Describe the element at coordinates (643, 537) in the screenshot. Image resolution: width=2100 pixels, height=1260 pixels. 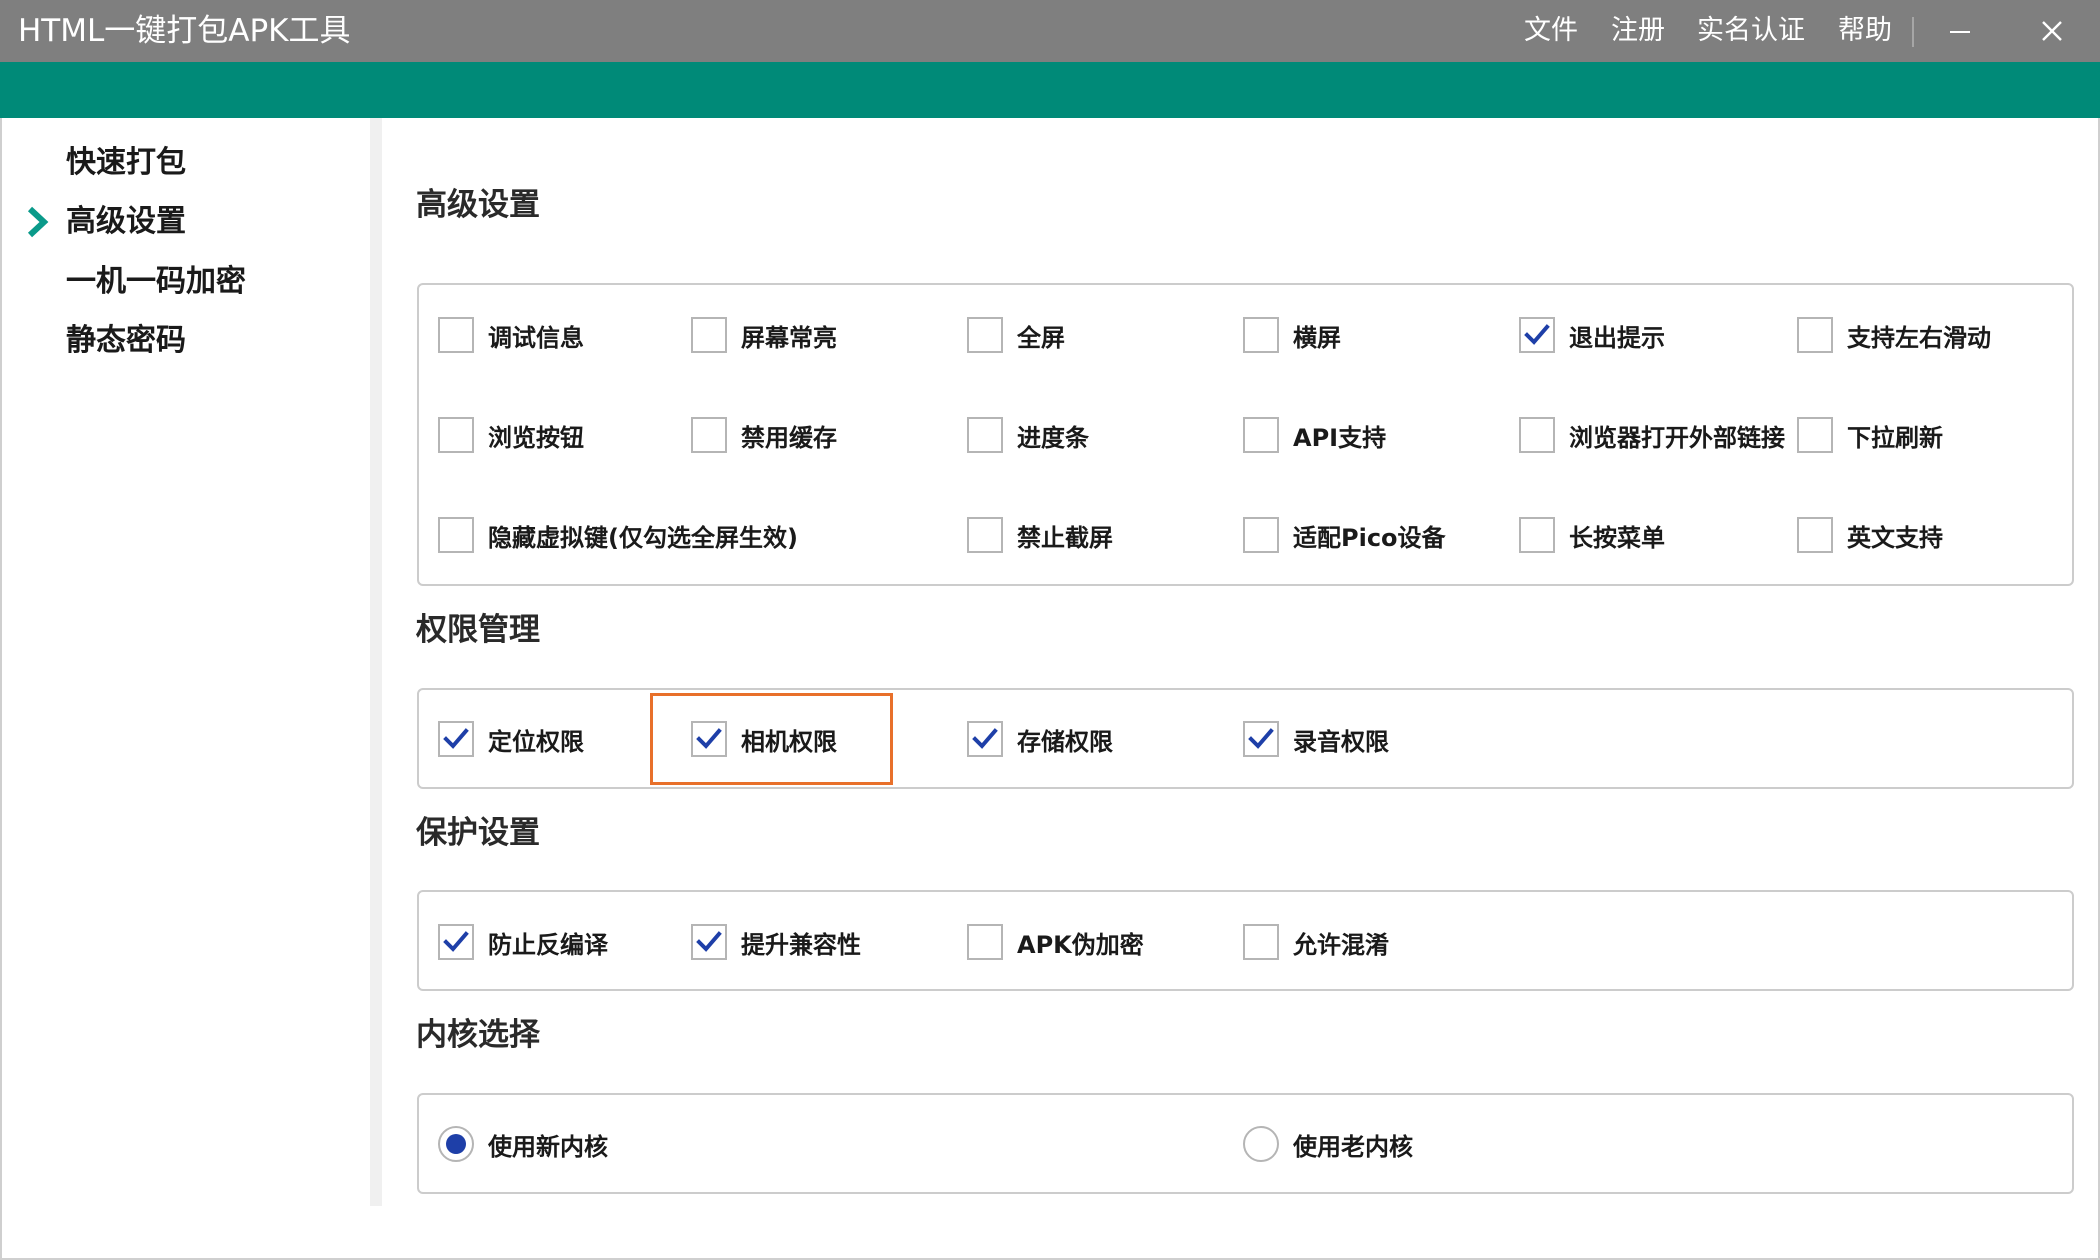
I see `checkbox-label: 隐藏虚拟键(仅勾选全屏生效)` at that location.